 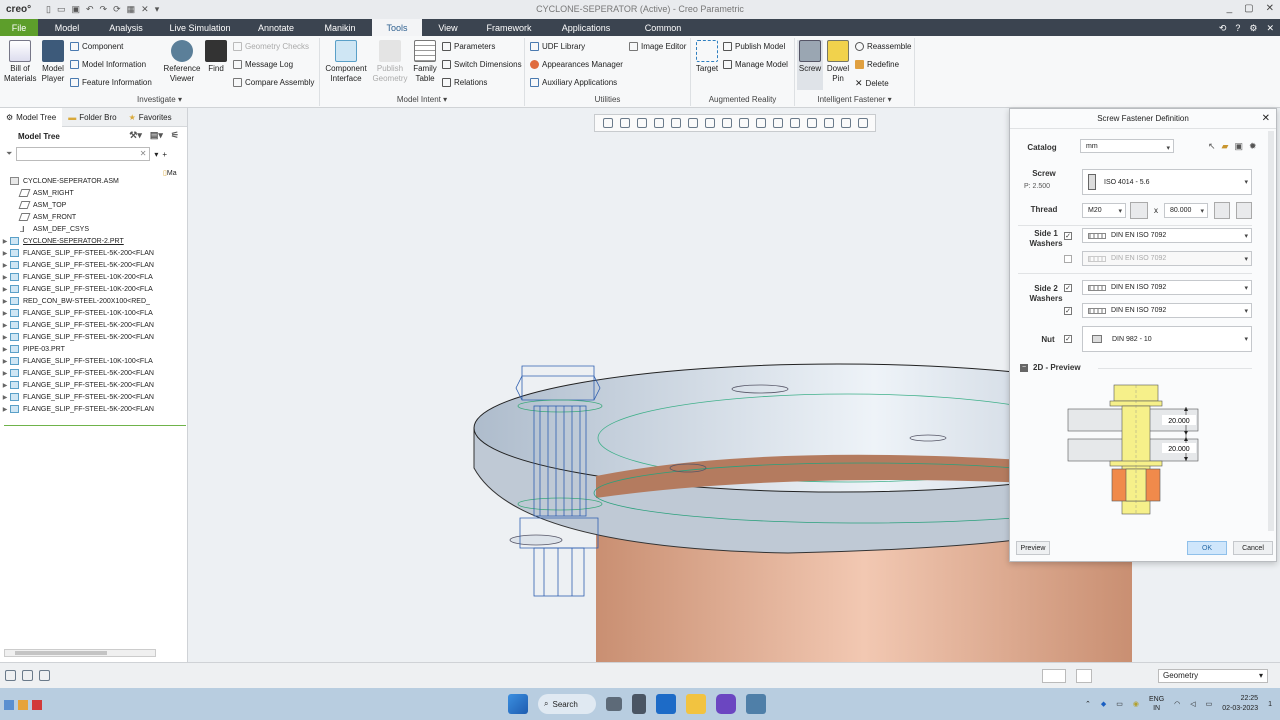 What do you see at coordinates (468, 46) in the screenshot?
I see `parameters-button: Parameters` at bounding box center [468, 46].